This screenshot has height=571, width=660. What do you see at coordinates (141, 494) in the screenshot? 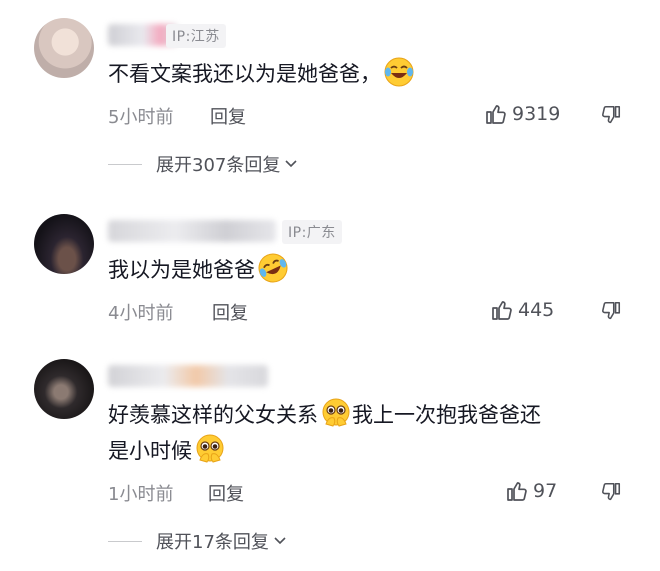
I see `comment-timestamp: 1小时前` at bounding box center [141, 494].